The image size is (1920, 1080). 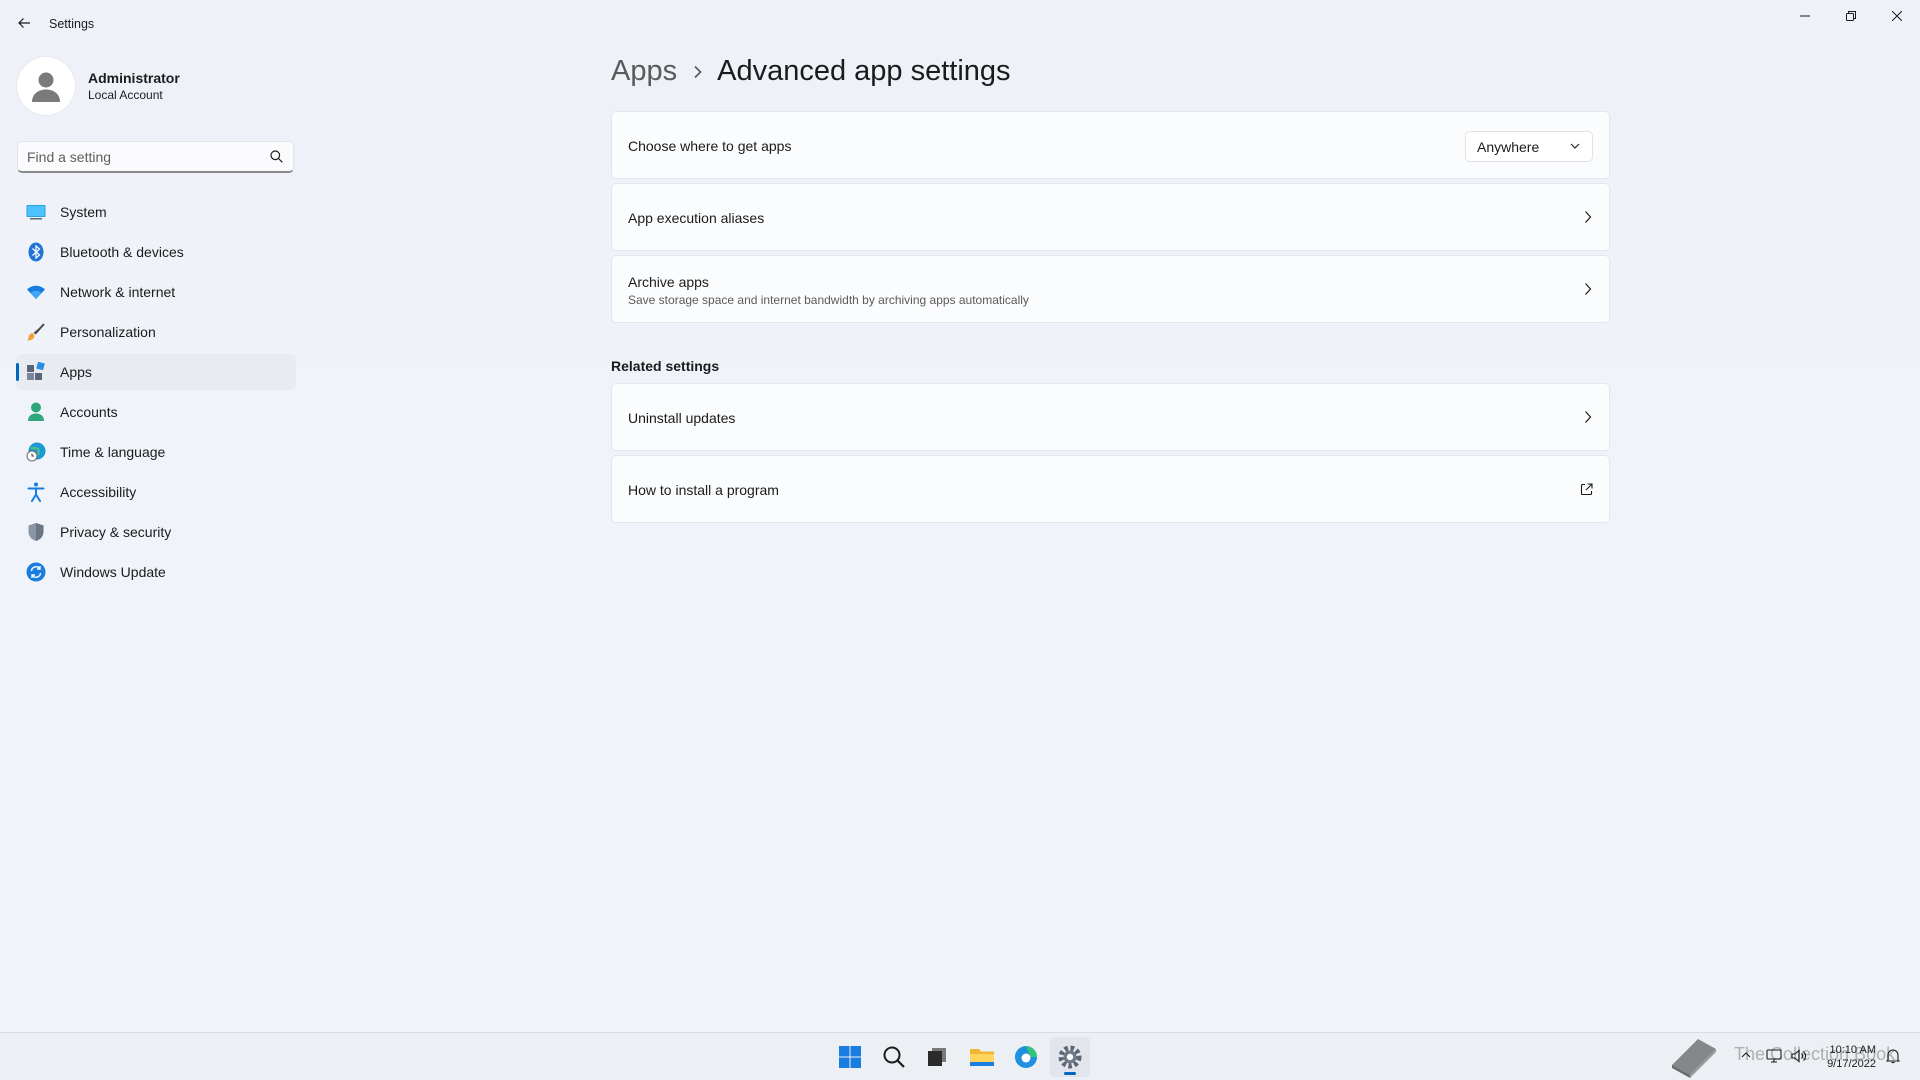 I want to click on globe-clock-icon, so click(x=36, y=452).